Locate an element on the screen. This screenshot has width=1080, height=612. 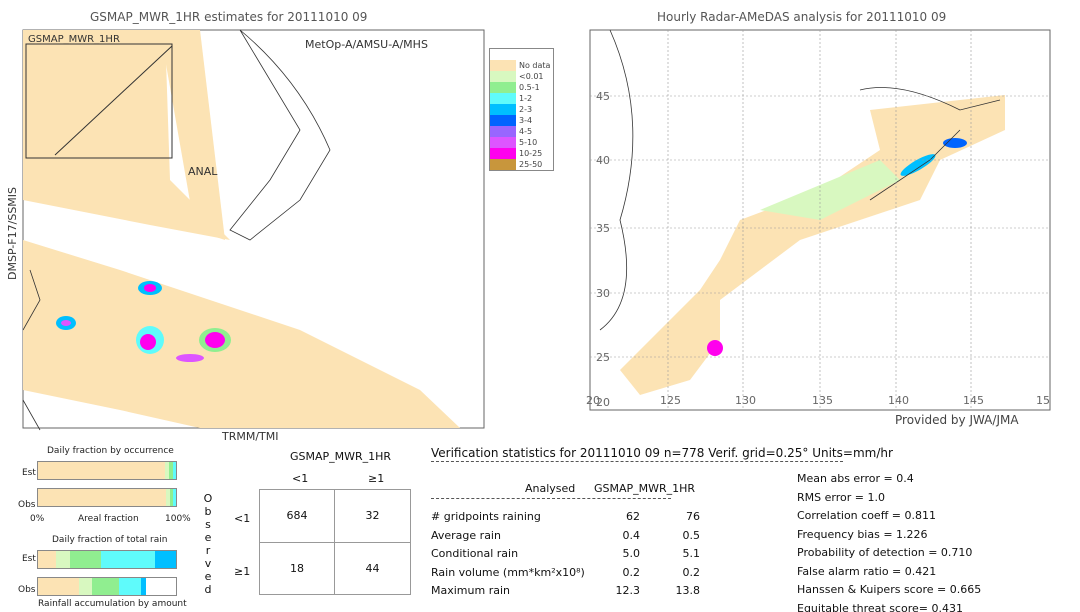
lat-tick: 20 is located at coordinates (603, 402).